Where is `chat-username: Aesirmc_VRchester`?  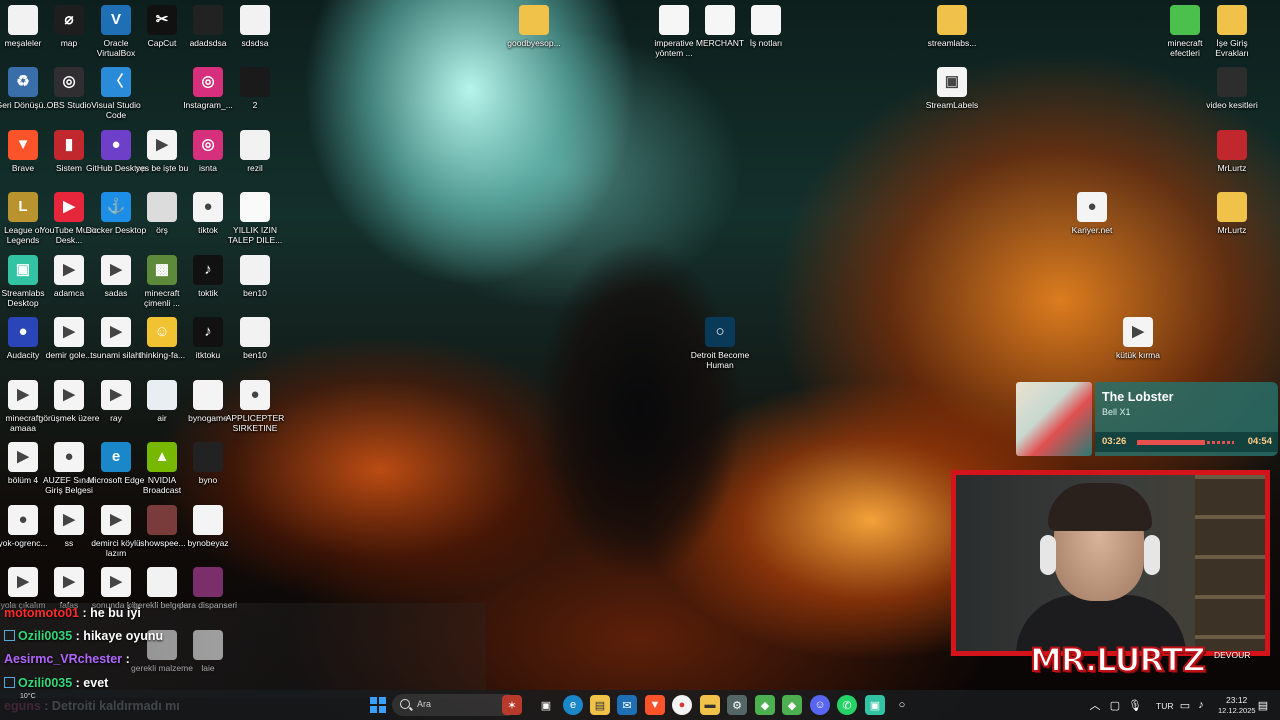 chat-username: Aesirmc_VRchester is located at coordinates (63, 659).